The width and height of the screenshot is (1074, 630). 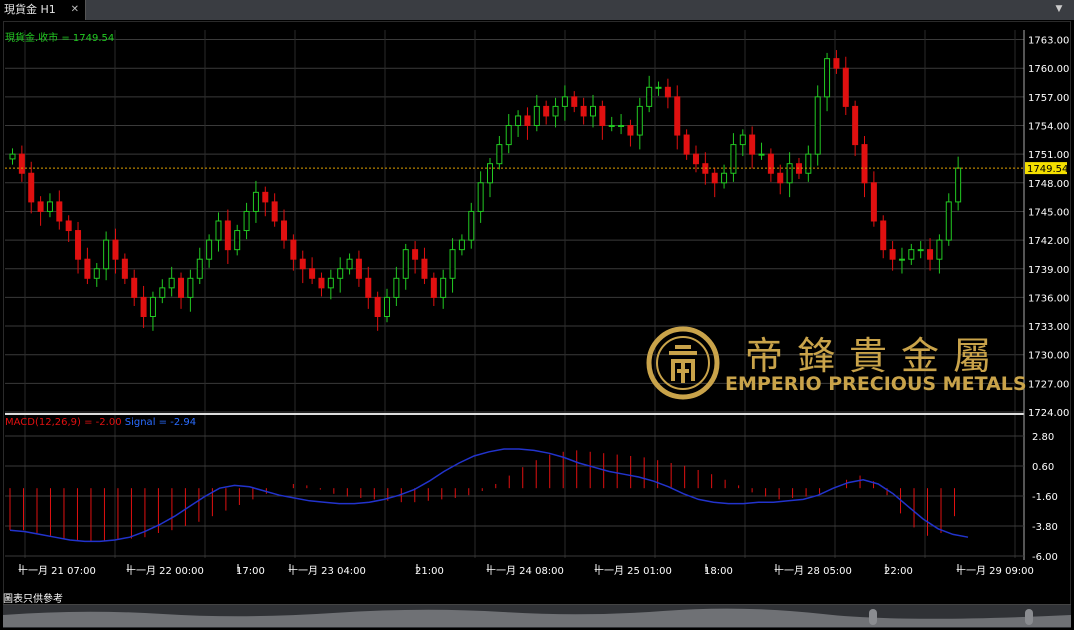 What do you see at coordinates (873, 617) in the screenshot?
I see `scroll-handle-left` at bounding box center [873, 617].